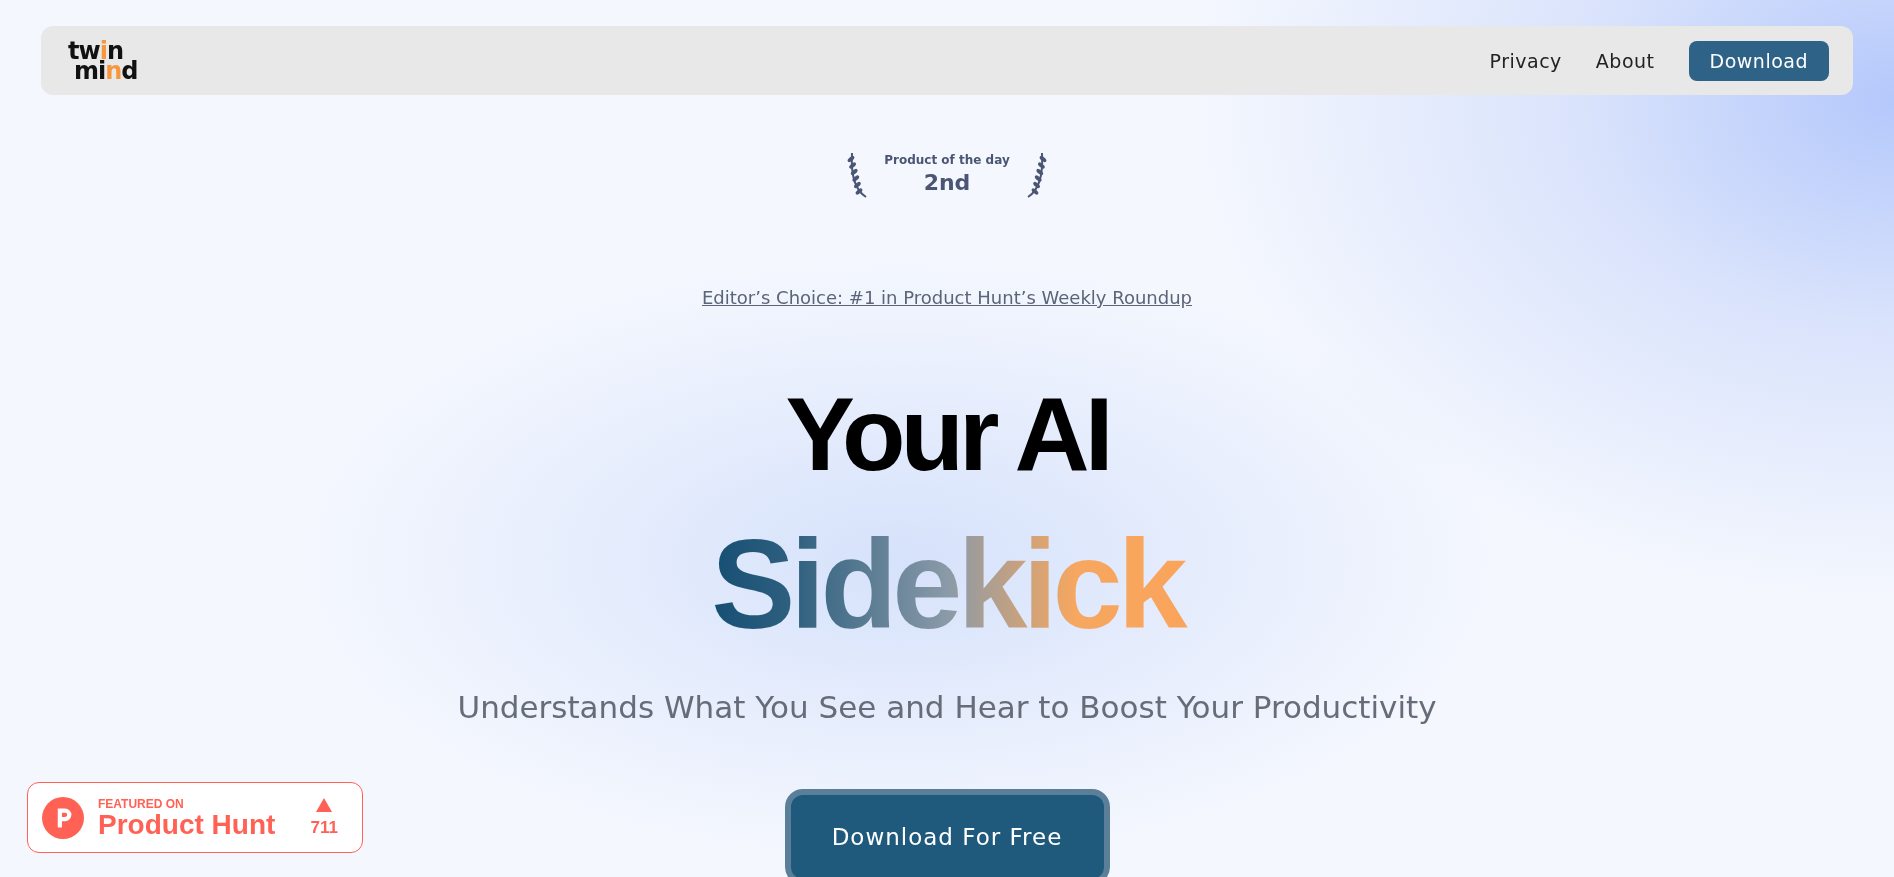 Image resolution: width=1894 pixels, height=877 pixels. Describe the element at coordinates (324, 827) in the screenshot. I see `vote-count: 711` at that location.